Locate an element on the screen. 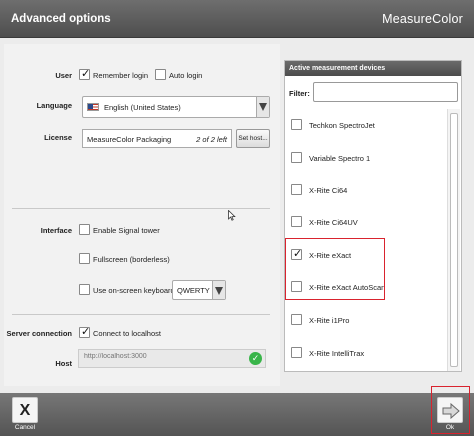 The image size is (474, 436). device-label: X-Rite Ci64 is located at coordinates (328, 190).